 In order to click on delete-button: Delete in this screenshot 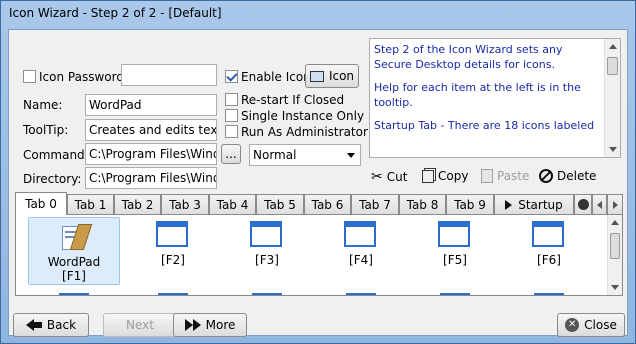, I will do `click(567, 176)`.